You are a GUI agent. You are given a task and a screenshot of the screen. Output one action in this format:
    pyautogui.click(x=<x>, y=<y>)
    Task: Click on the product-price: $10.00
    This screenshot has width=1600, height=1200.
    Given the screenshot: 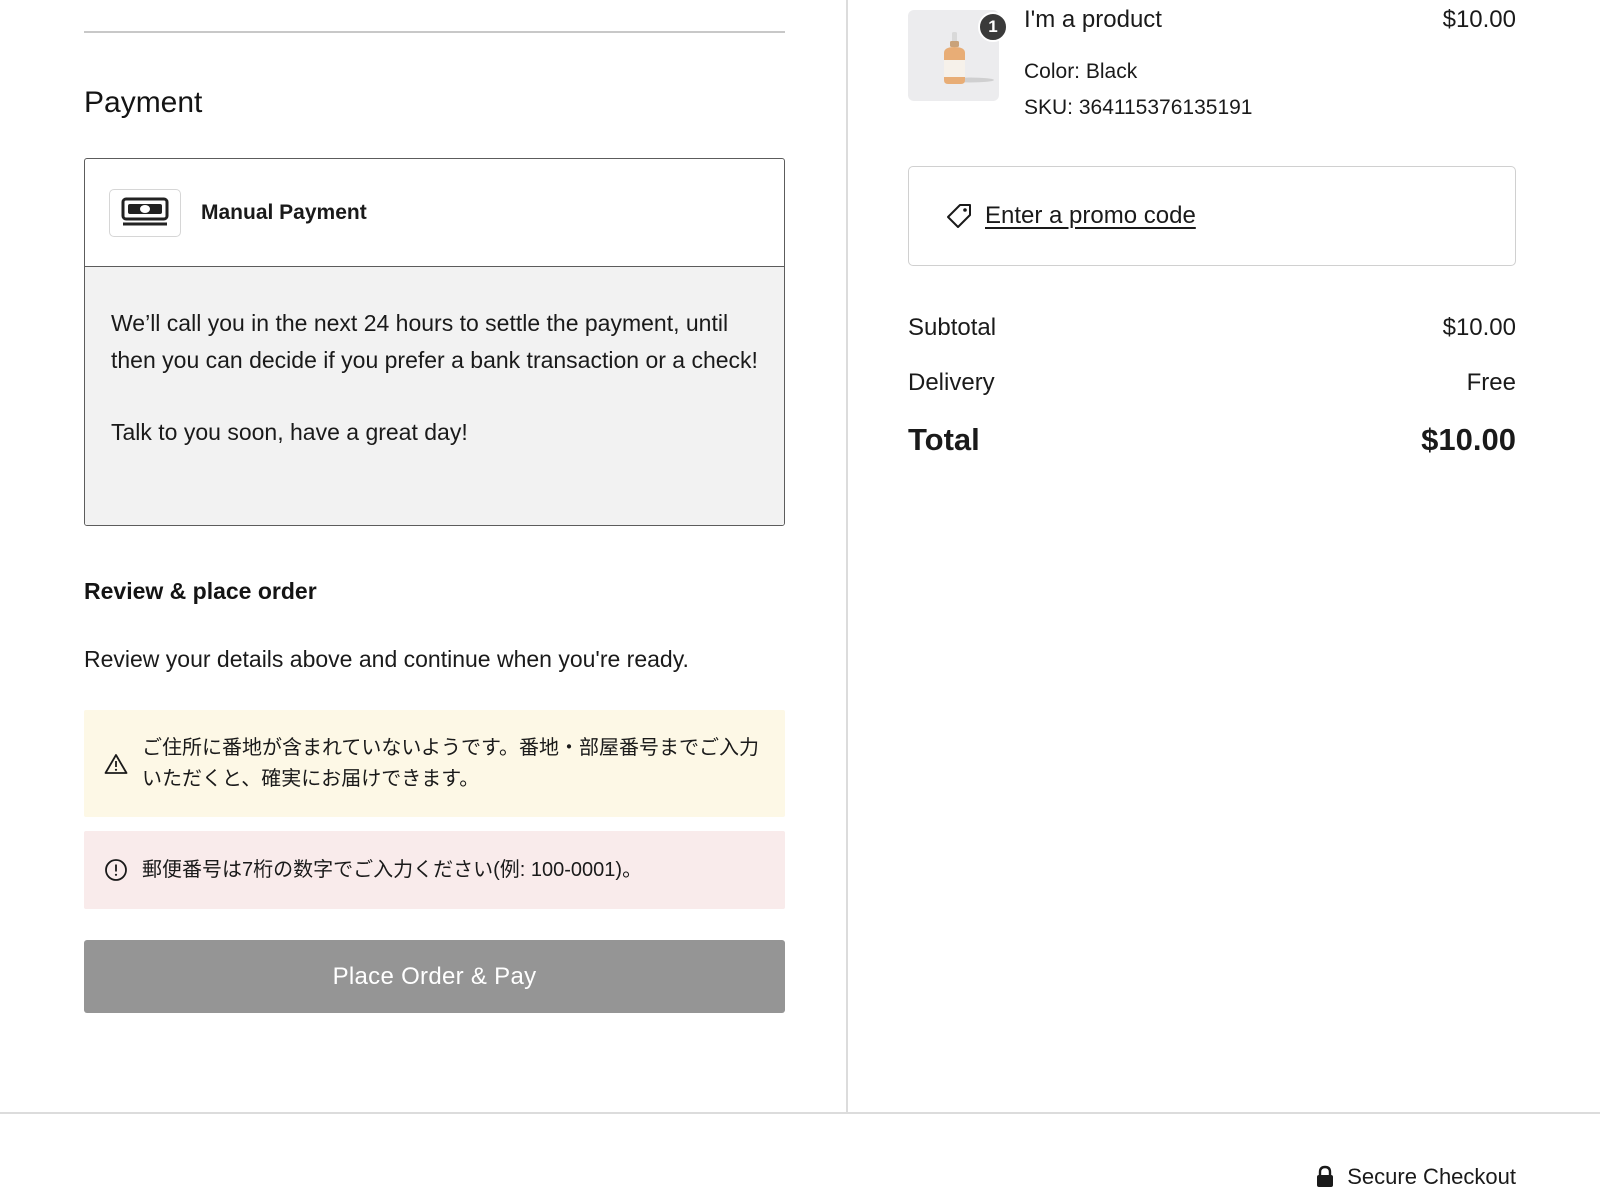 What is the action you would take?
    pyautogui.click(x=1479, y=19)
    